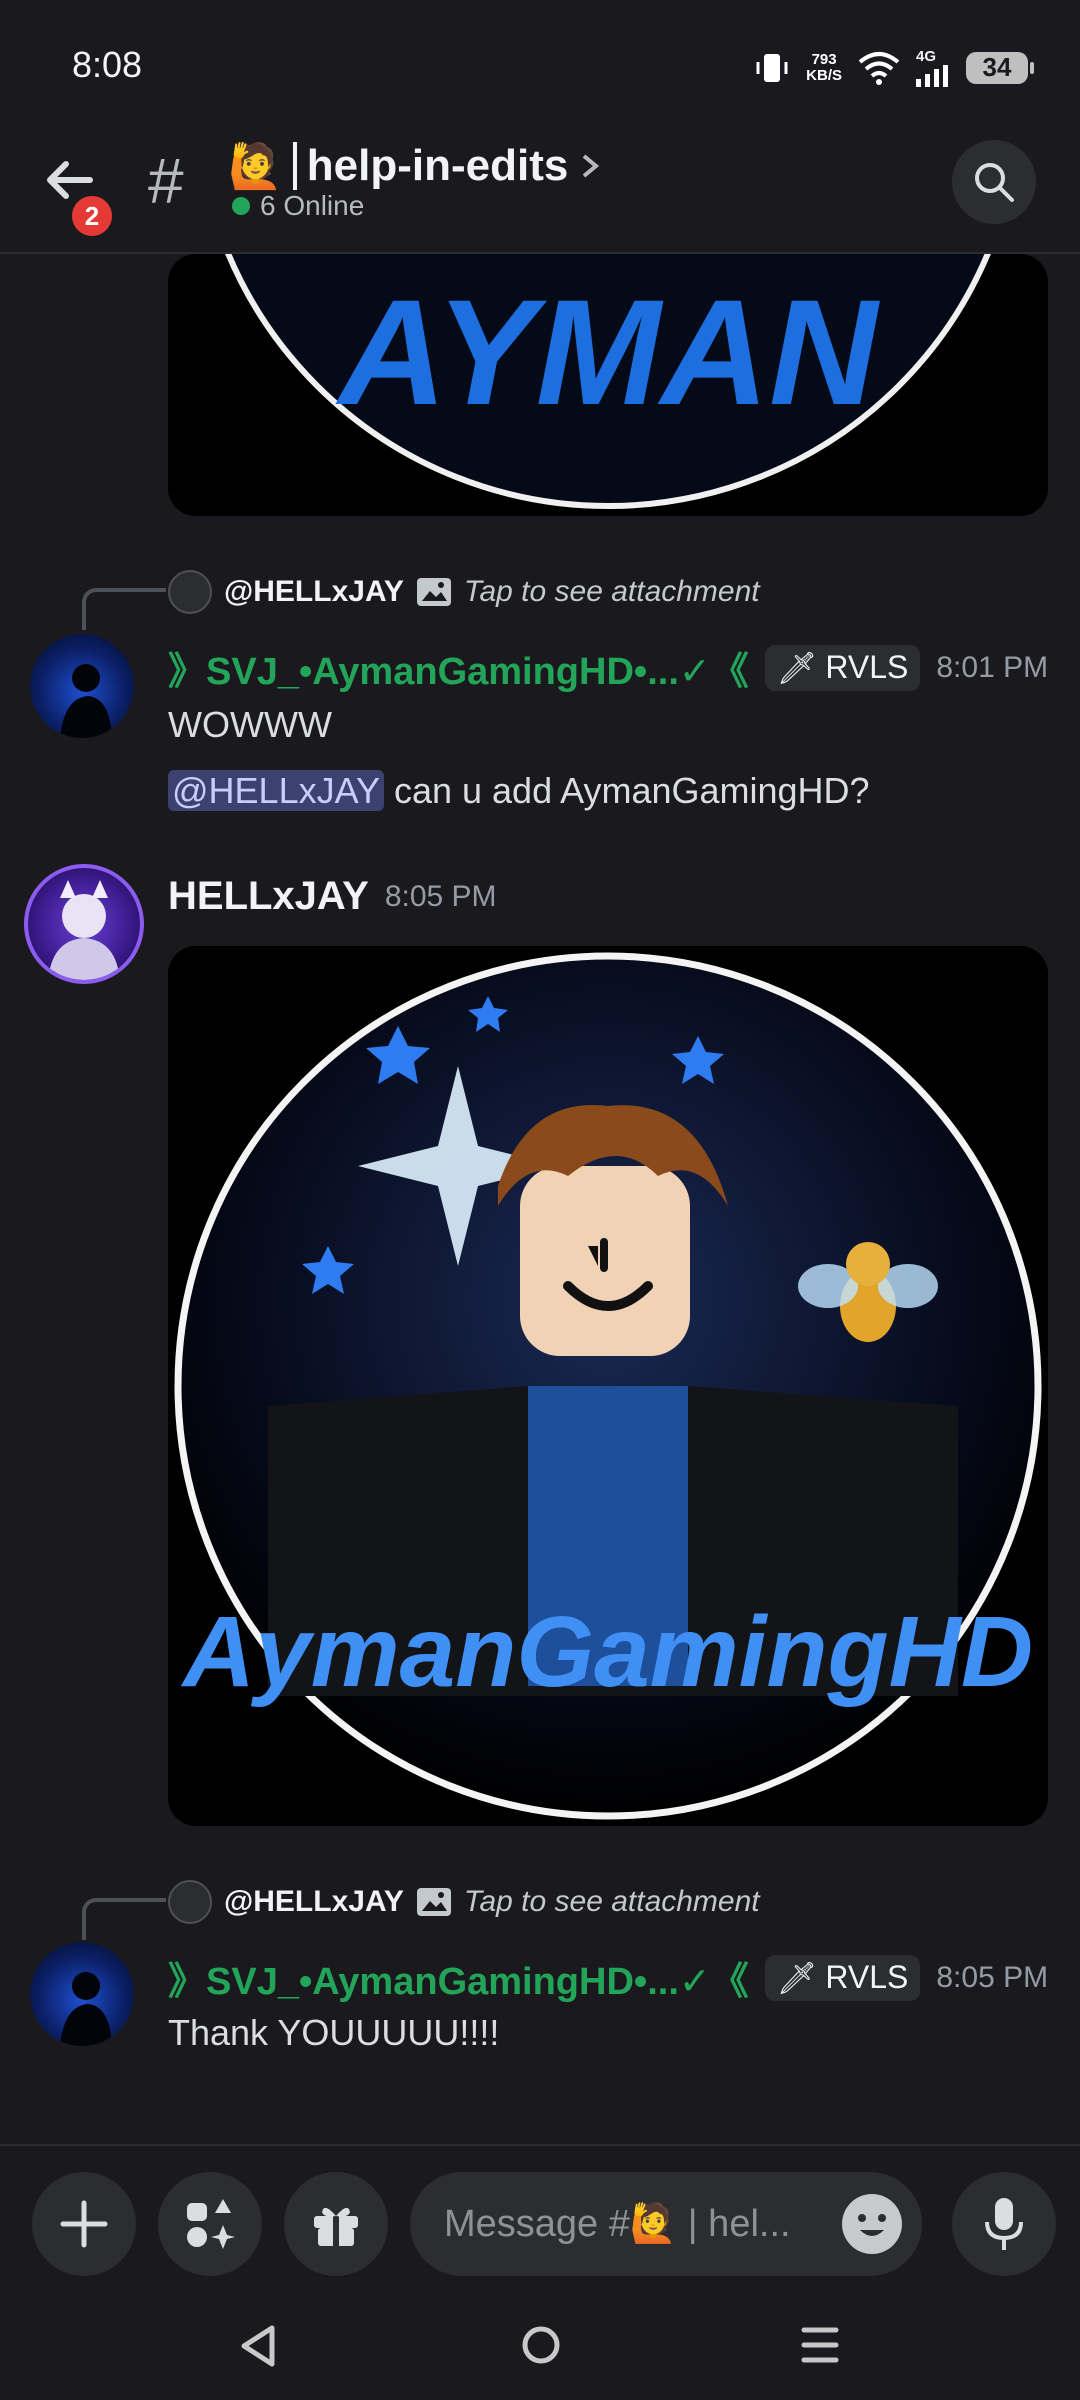  I want to click on message-header: 》SVJ_•AymanGamingHD•...✓《 🗡 RVLS 8:01 PM, so click(608, 667).